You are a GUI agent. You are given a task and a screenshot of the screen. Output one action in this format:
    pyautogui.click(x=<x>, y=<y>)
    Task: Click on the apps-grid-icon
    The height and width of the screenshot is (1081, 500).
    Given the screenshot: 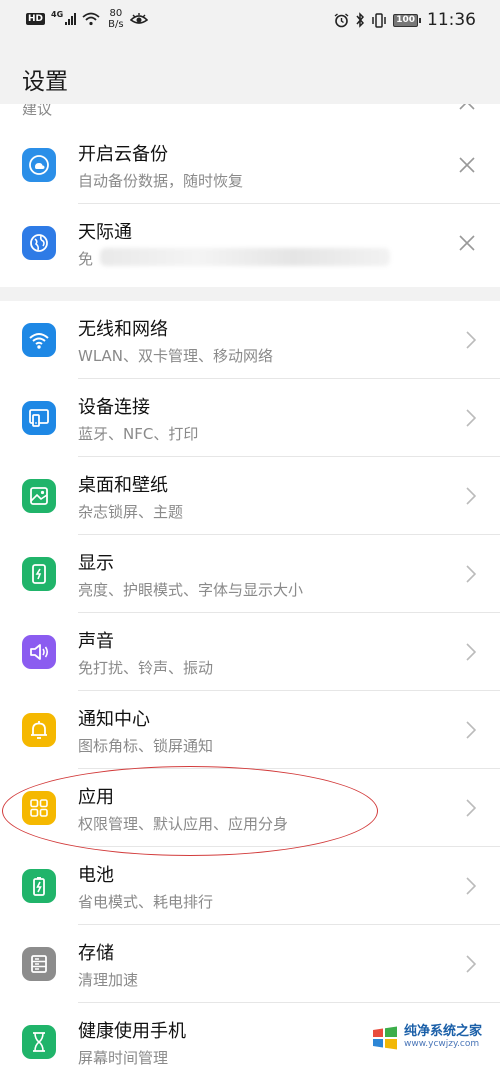 What is the action you would take?
    pyautogui.click(x=39, y=808)
    